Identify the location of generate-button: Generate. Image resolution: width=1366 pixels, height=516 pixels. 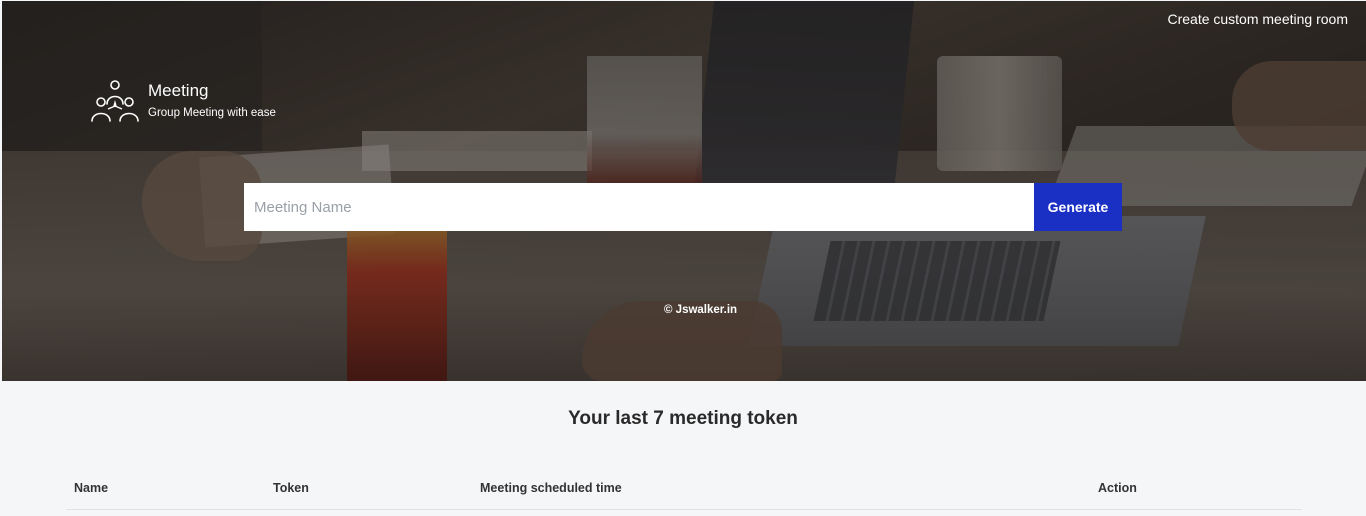
(1078, 207).